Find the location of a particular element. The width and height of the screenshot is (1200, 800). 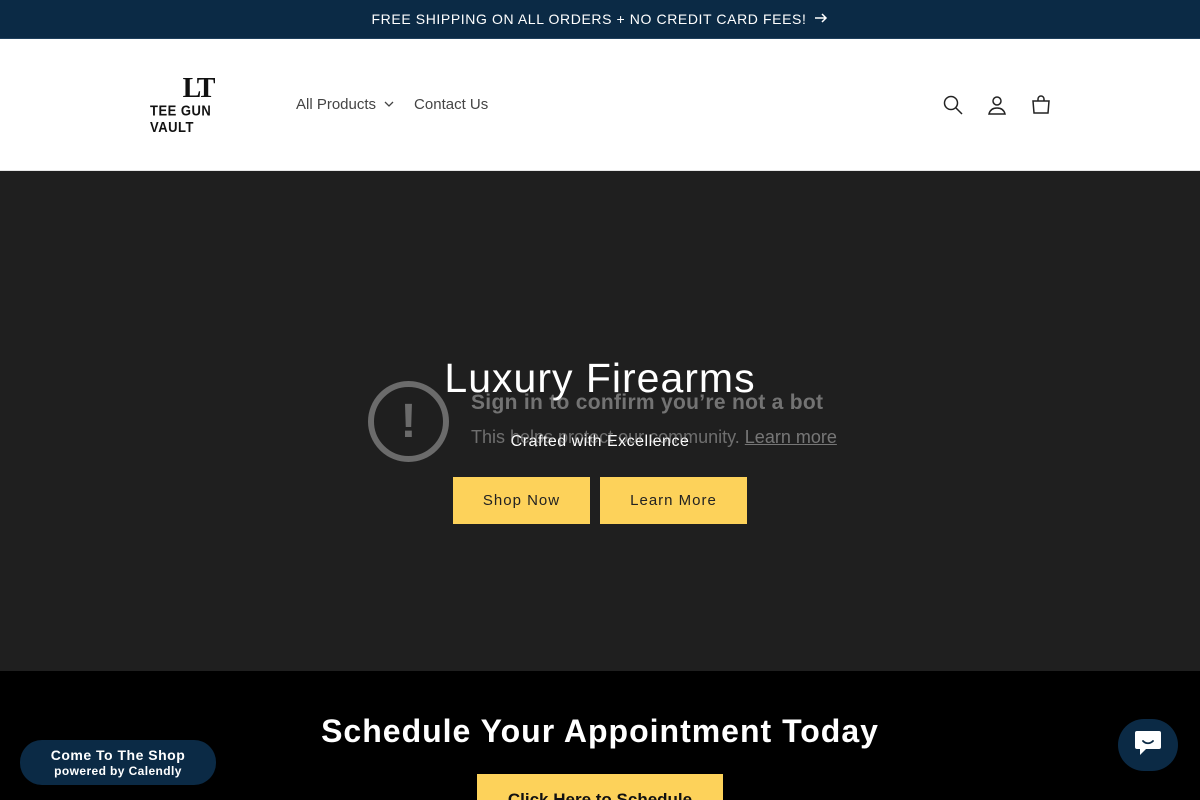

nav-item-contact-us: Contact Us is located at coordinates (451, 104).